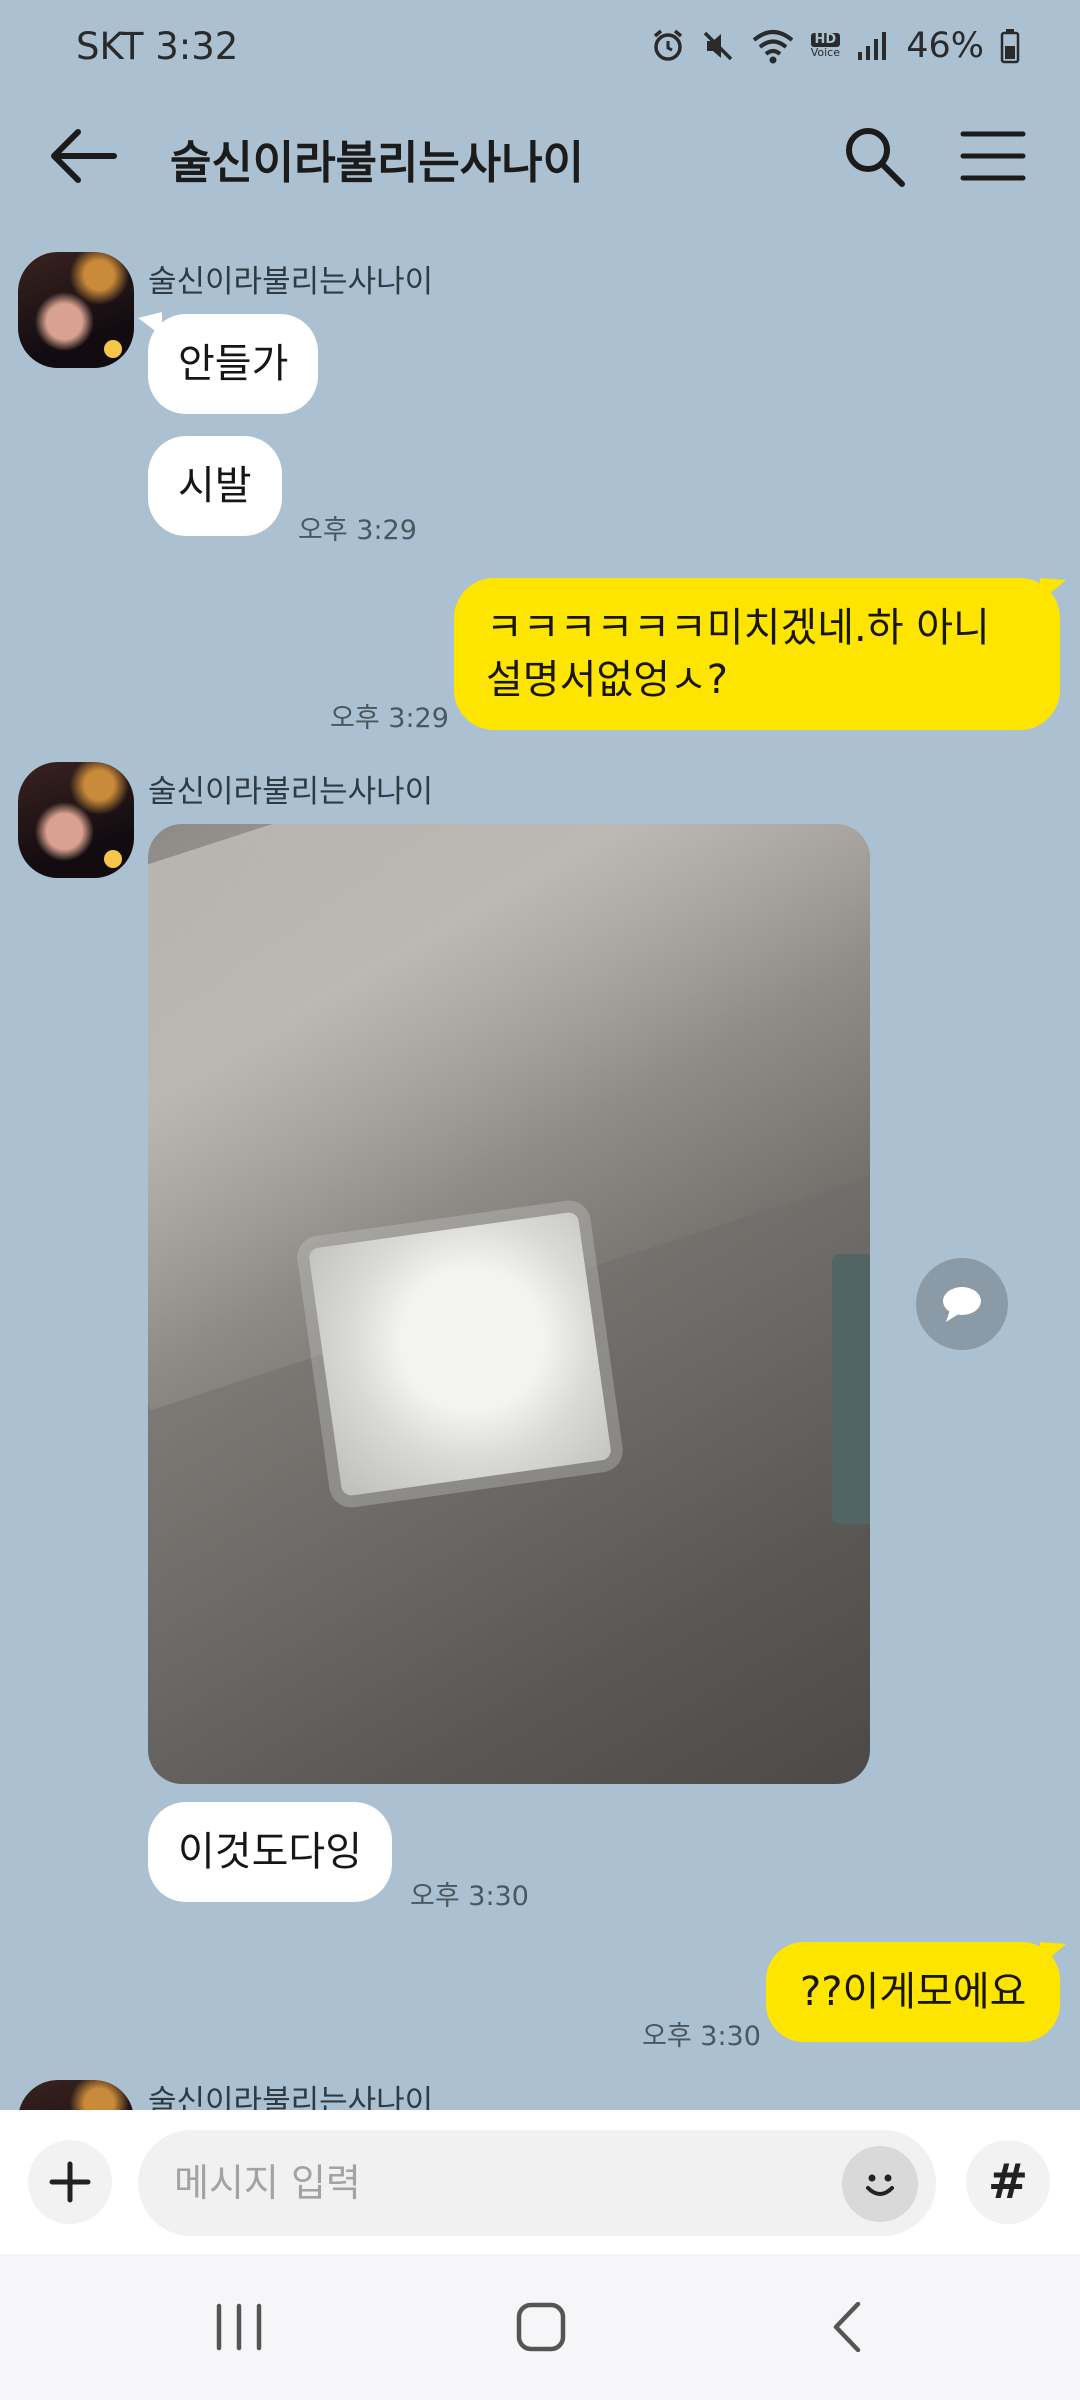 The height and width of the screenshot is (2400, 1080). What do you see at coordinates (825, 40) in the screenshot?
I see `hd-label: HD` at bounding box center [825, 40].